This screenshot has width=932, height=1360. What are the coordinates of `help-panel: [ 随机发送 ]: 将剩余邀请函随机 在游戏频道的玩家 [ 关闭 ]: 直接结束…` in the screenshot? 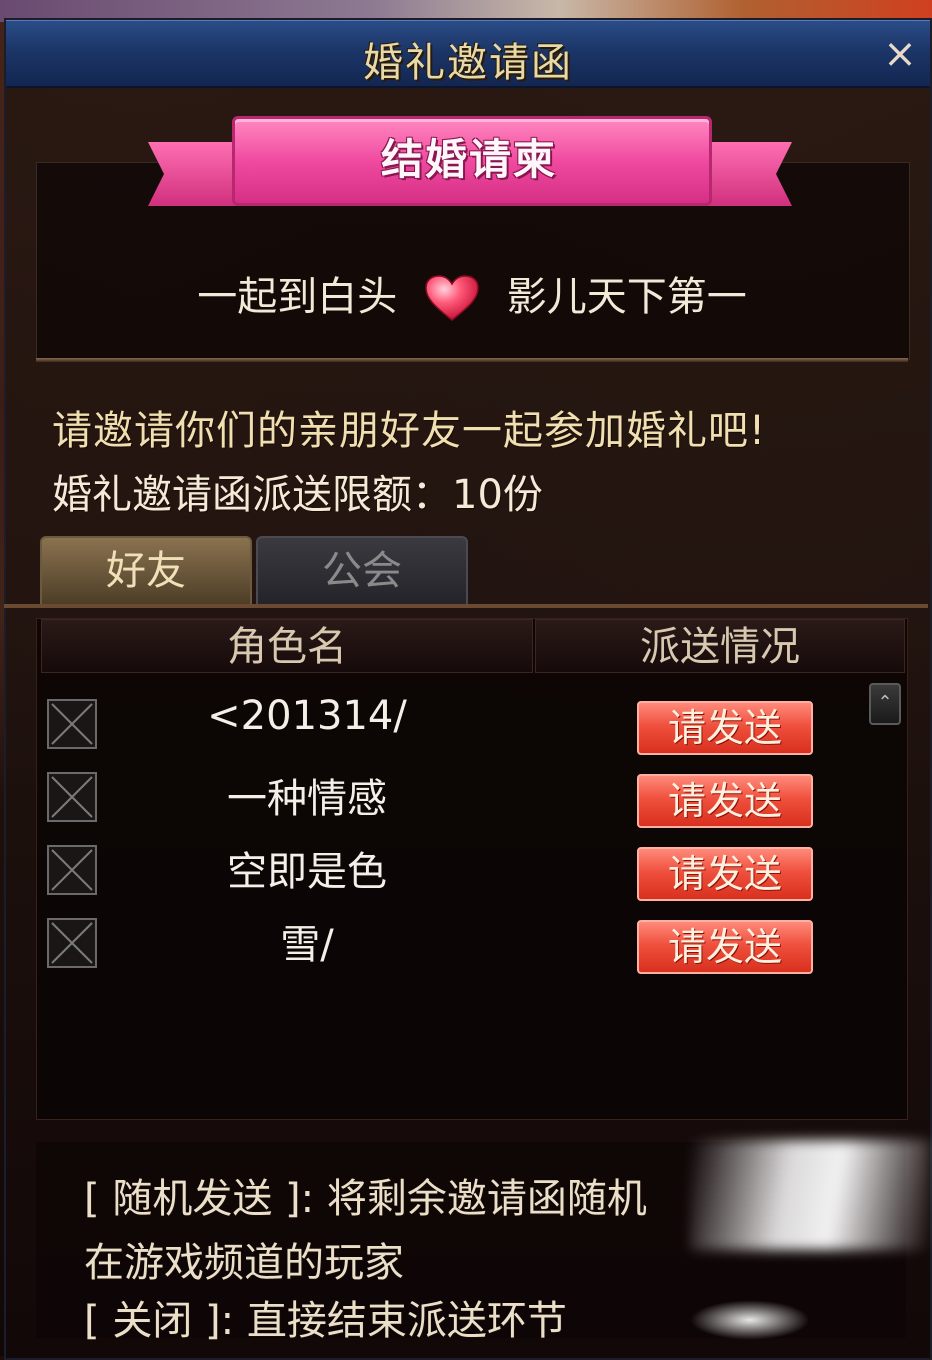 It's located at (471, 1243).